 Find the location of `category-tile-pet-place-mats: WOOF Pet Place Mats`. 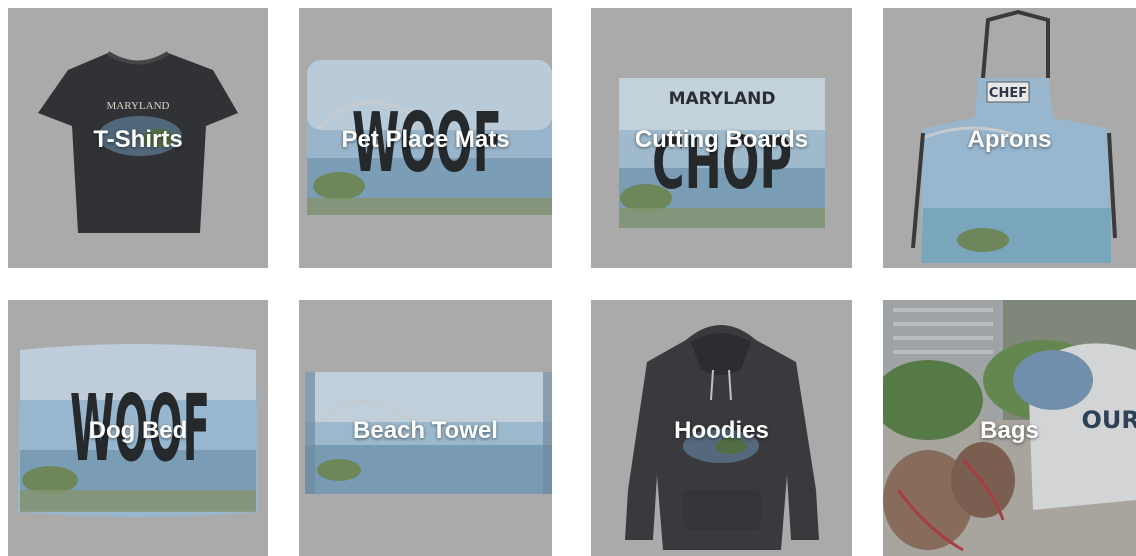

category-tile-pet-place-mats: WOOF Pet Place Mats is located at coordinates (425, 138).